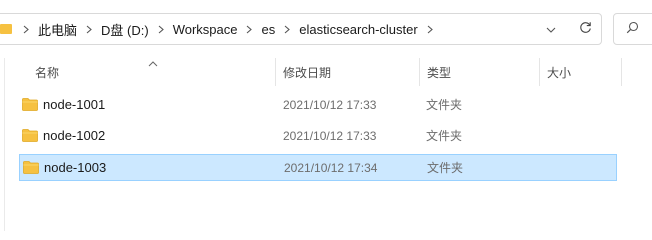  What do you see at coordinates (439, 72) in the screenshot?
I see `column-header-type: 类型` at bounding box center [439, 72].